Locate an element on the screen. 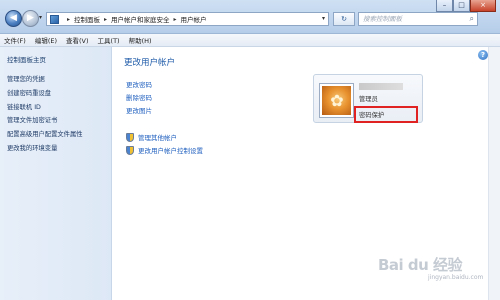 The width and height of the screenshot is (500, 300). sidebar-item-advanced-profile-properties: 配置高级用户配置文件属性 is located at coordinates (45, 136).